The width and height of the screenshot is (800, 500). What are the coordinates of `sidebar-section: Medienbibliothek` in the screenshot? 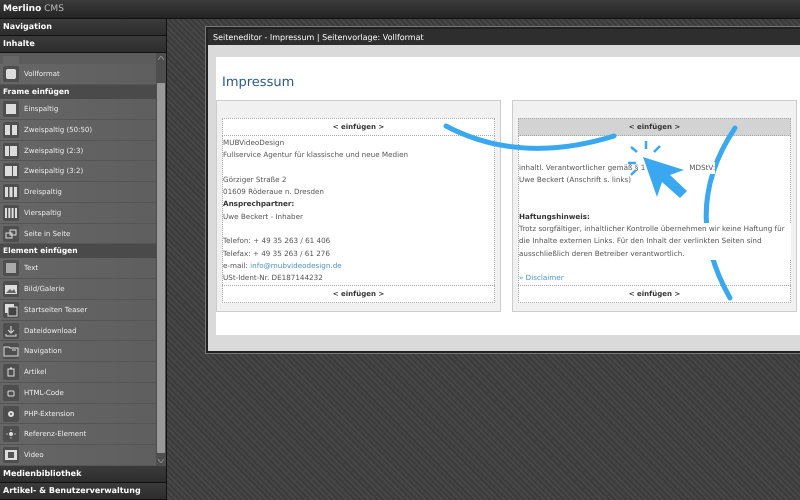 It's located at (83, 474).